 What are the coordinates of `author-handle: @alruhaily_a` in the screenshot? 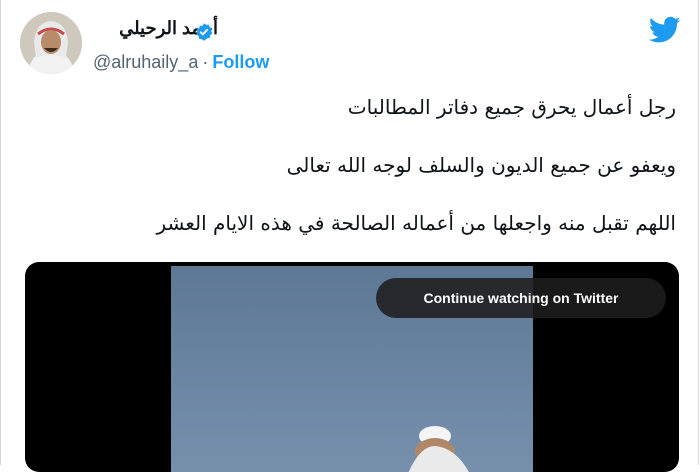 It's located at (145, 62).